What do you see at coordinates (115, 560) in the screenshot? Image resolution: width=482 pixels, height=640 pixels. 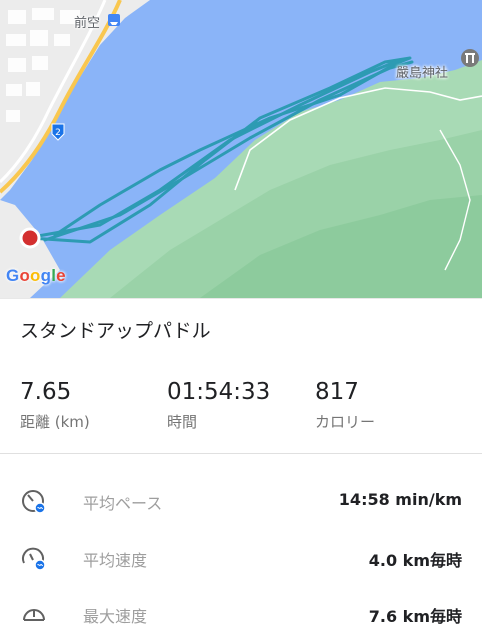 I see `metric-avg-speed-label: 平均速度` at bounding box center [115, 560].